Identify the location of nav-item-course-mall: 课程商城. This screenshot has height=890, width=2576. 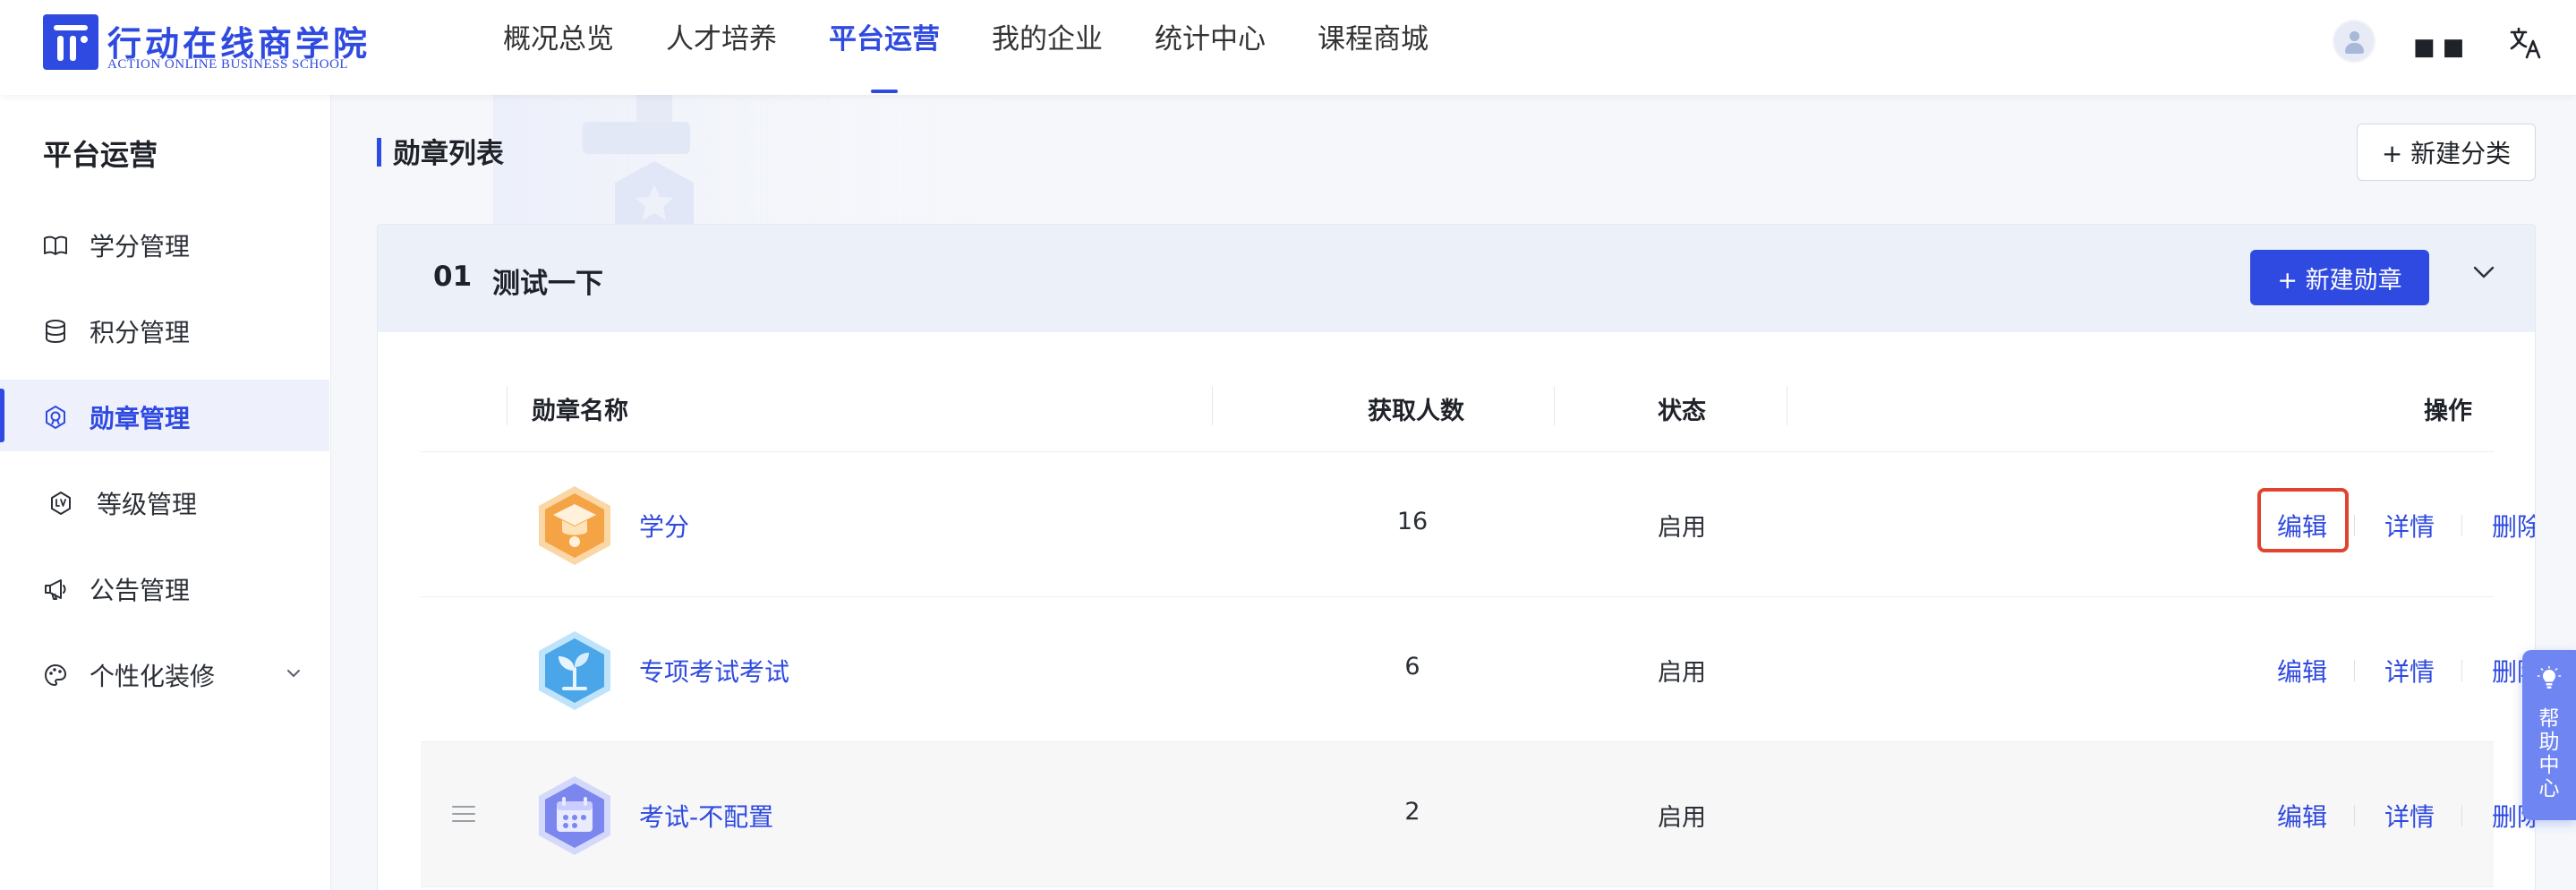
(1373, 47).